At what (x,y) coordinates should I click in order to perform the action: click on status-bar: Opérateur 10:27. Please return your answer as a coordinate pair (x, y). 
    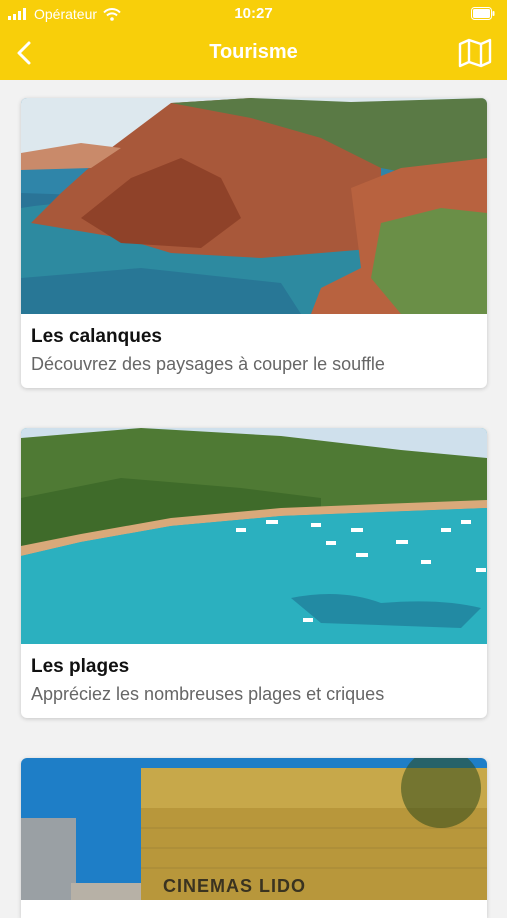
    Looking at the image, I should click on (253, 14).